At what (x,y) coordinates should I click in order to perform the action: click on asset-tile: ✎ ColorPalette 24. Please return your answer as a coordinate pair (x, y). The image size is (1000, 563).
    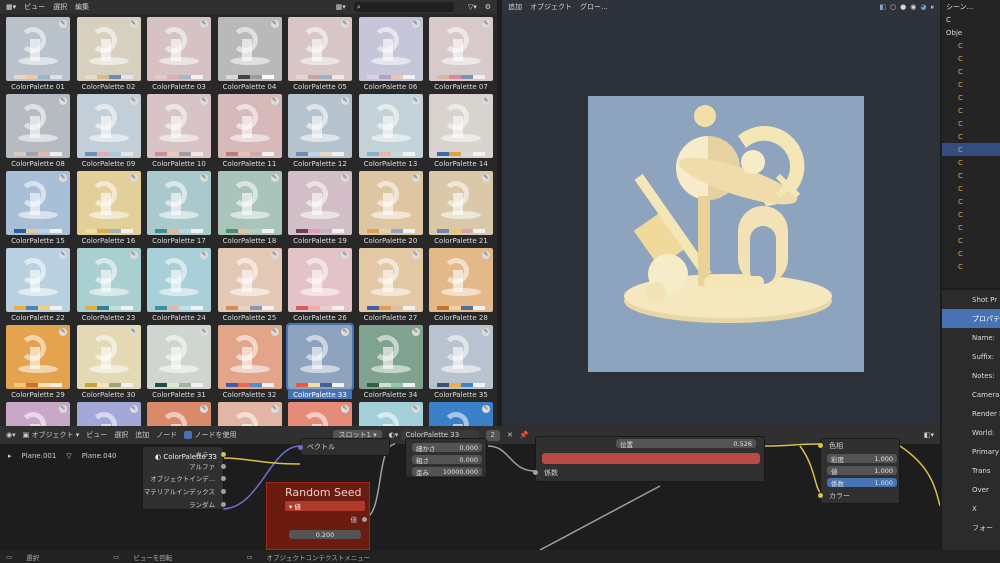
    Looking at the image, I should click on (179, 287).